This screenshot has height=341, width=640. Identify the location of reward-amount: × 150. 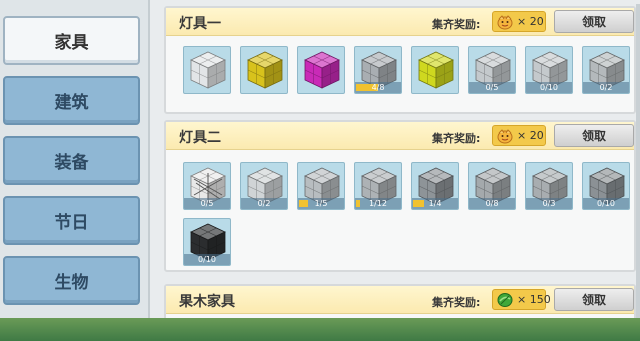
(534, 299).